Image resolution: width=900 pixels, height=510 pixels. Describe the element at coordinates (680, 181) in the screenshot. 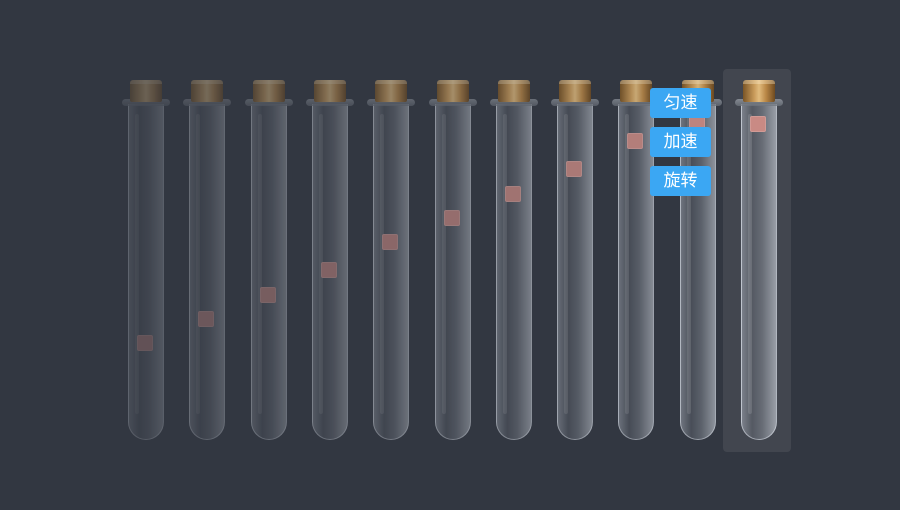

I see `rotate-button: 旋转` at that location.